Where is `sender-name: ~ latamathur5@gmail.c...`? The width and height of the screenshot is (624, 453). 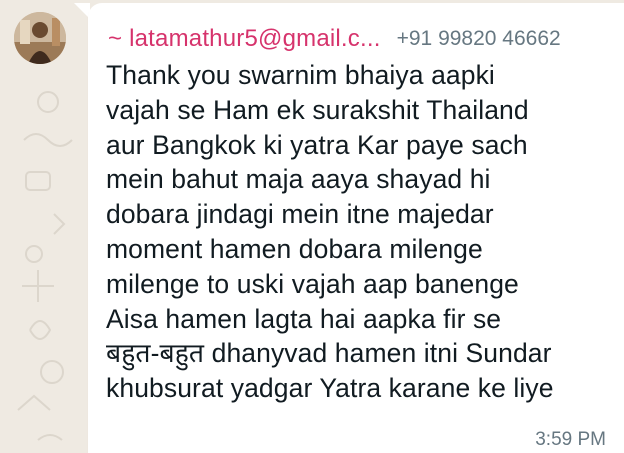 sender-name: ~ latamathur5@gmail.c... is located at coordinates (244, 39).